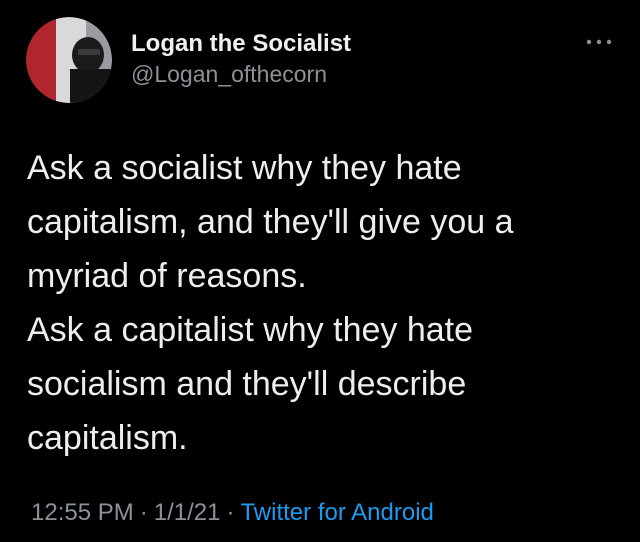 The image size is (640, 542). I want to click on tweet-time: 12:55 PM, so click(82, 512).